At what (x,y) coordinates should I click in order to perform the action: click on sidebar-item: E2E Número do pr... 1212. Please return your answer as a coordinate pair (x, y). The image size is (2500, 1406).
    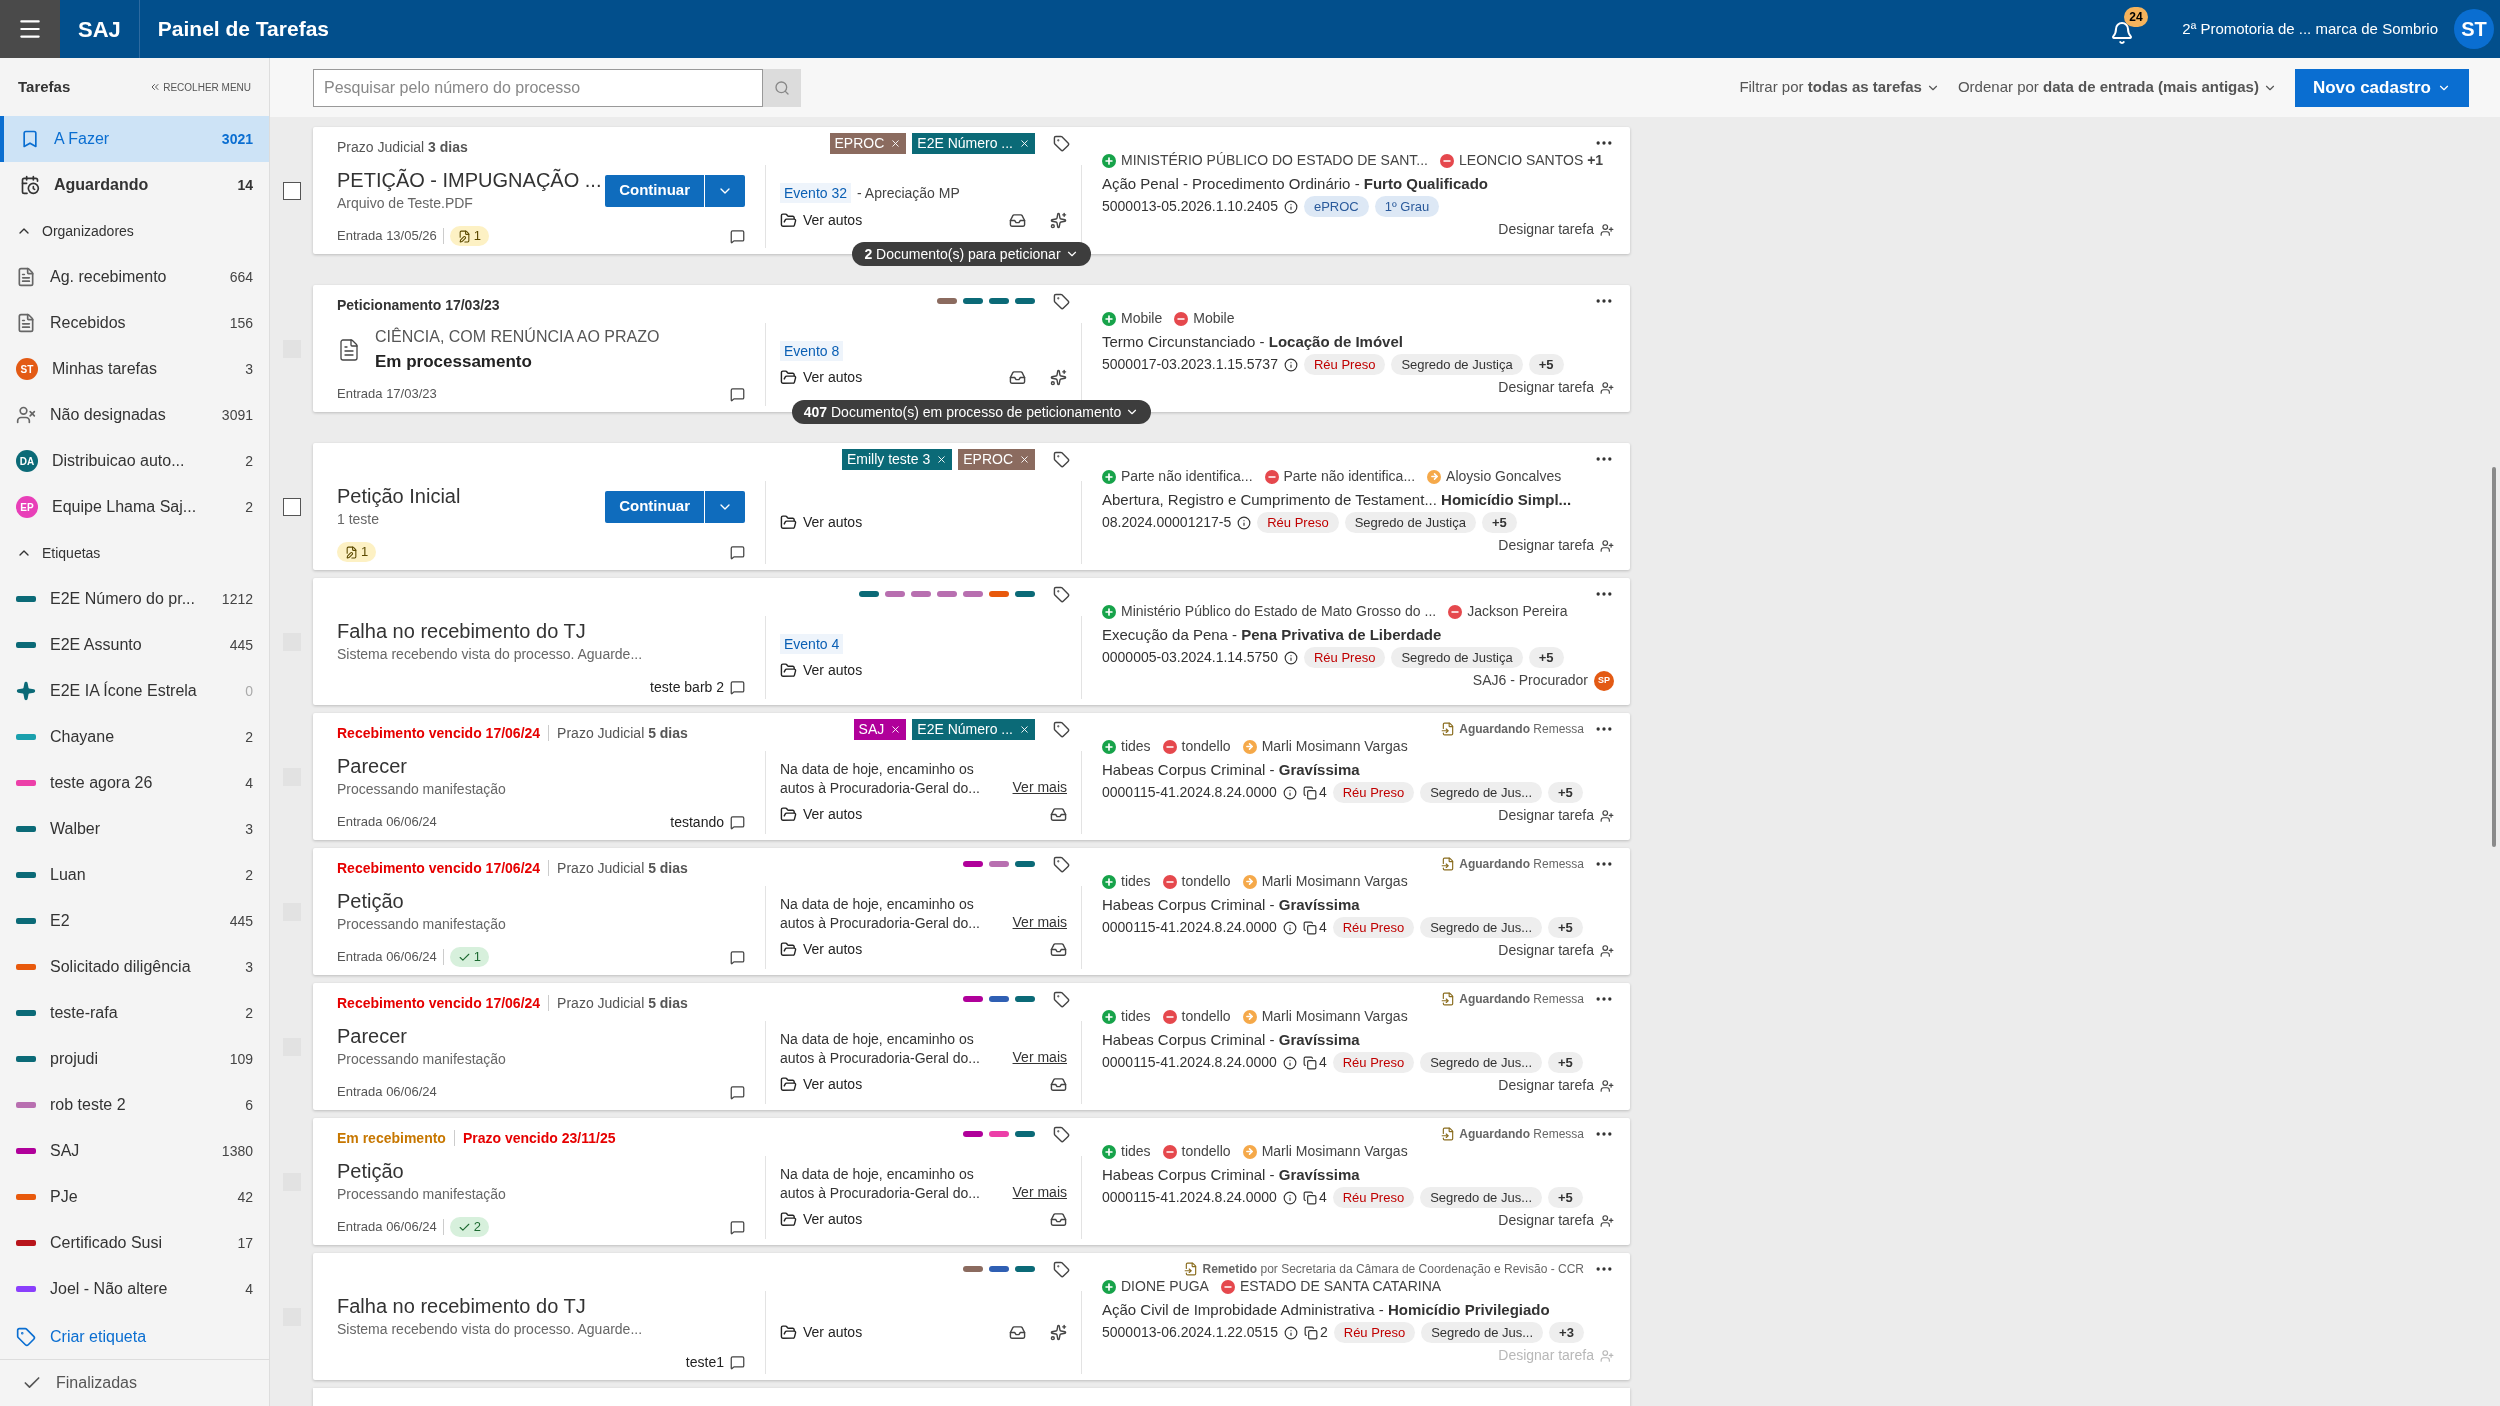
    Looking at the image, I should click on (134, 599).